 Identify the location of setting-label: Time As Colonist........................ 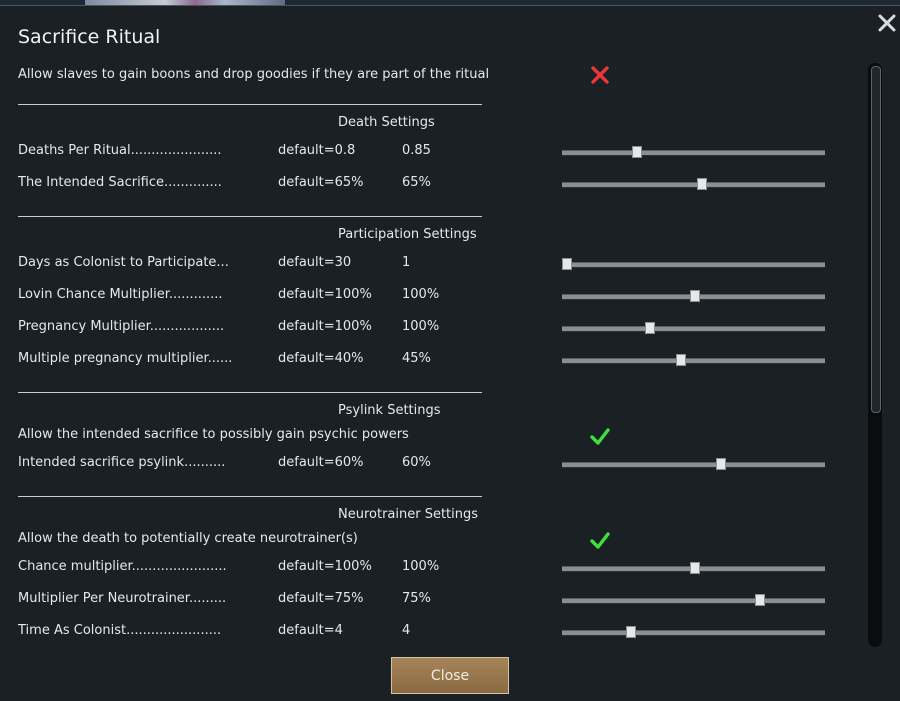
(120, 630).